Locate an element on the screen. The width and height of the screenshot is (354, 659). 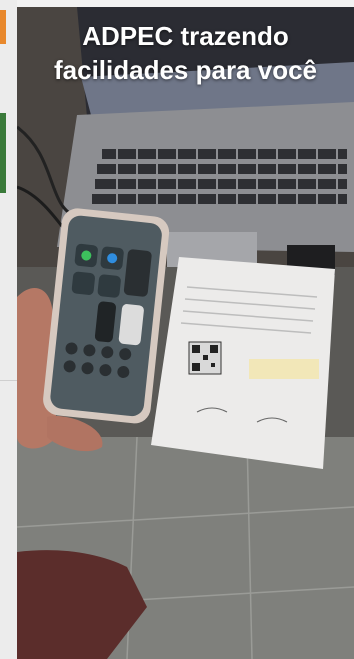
caption: ADPEC trazendo facilidades para você is located at coordinates (185, 53).